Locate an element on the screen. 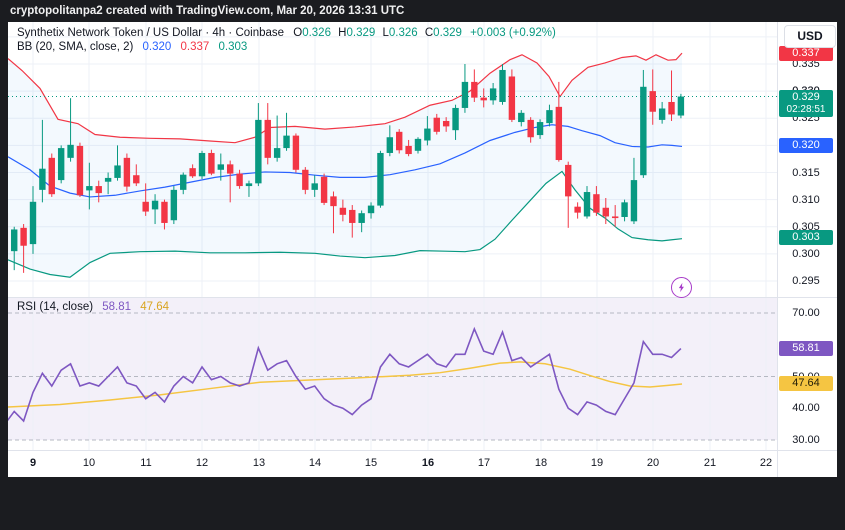 This screenshot has height=530, width=845. interval-label: 4h is located at coordinates (218, 33).